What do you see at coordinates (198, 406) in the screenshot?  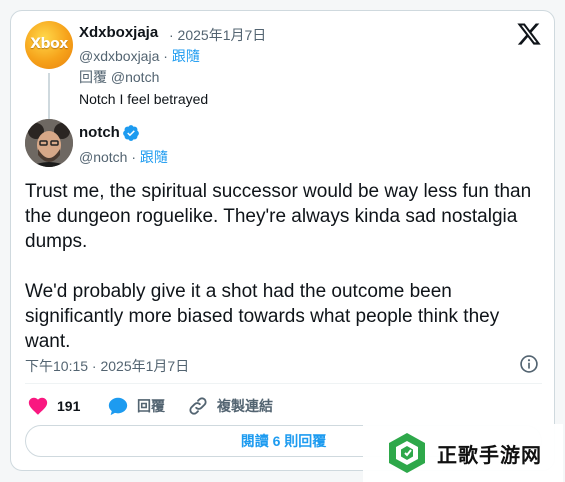 I see `link-icon` at bounding box center [198, 406].